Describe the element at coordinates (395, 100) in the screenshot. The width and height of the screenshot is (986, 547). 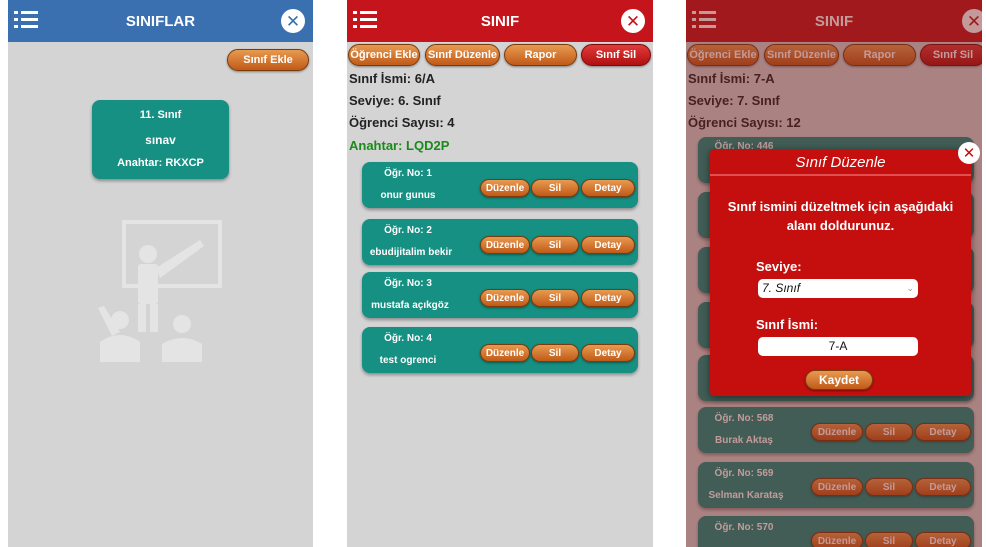
I see `class-level: Seviye: 6. Sınıf` at that location.